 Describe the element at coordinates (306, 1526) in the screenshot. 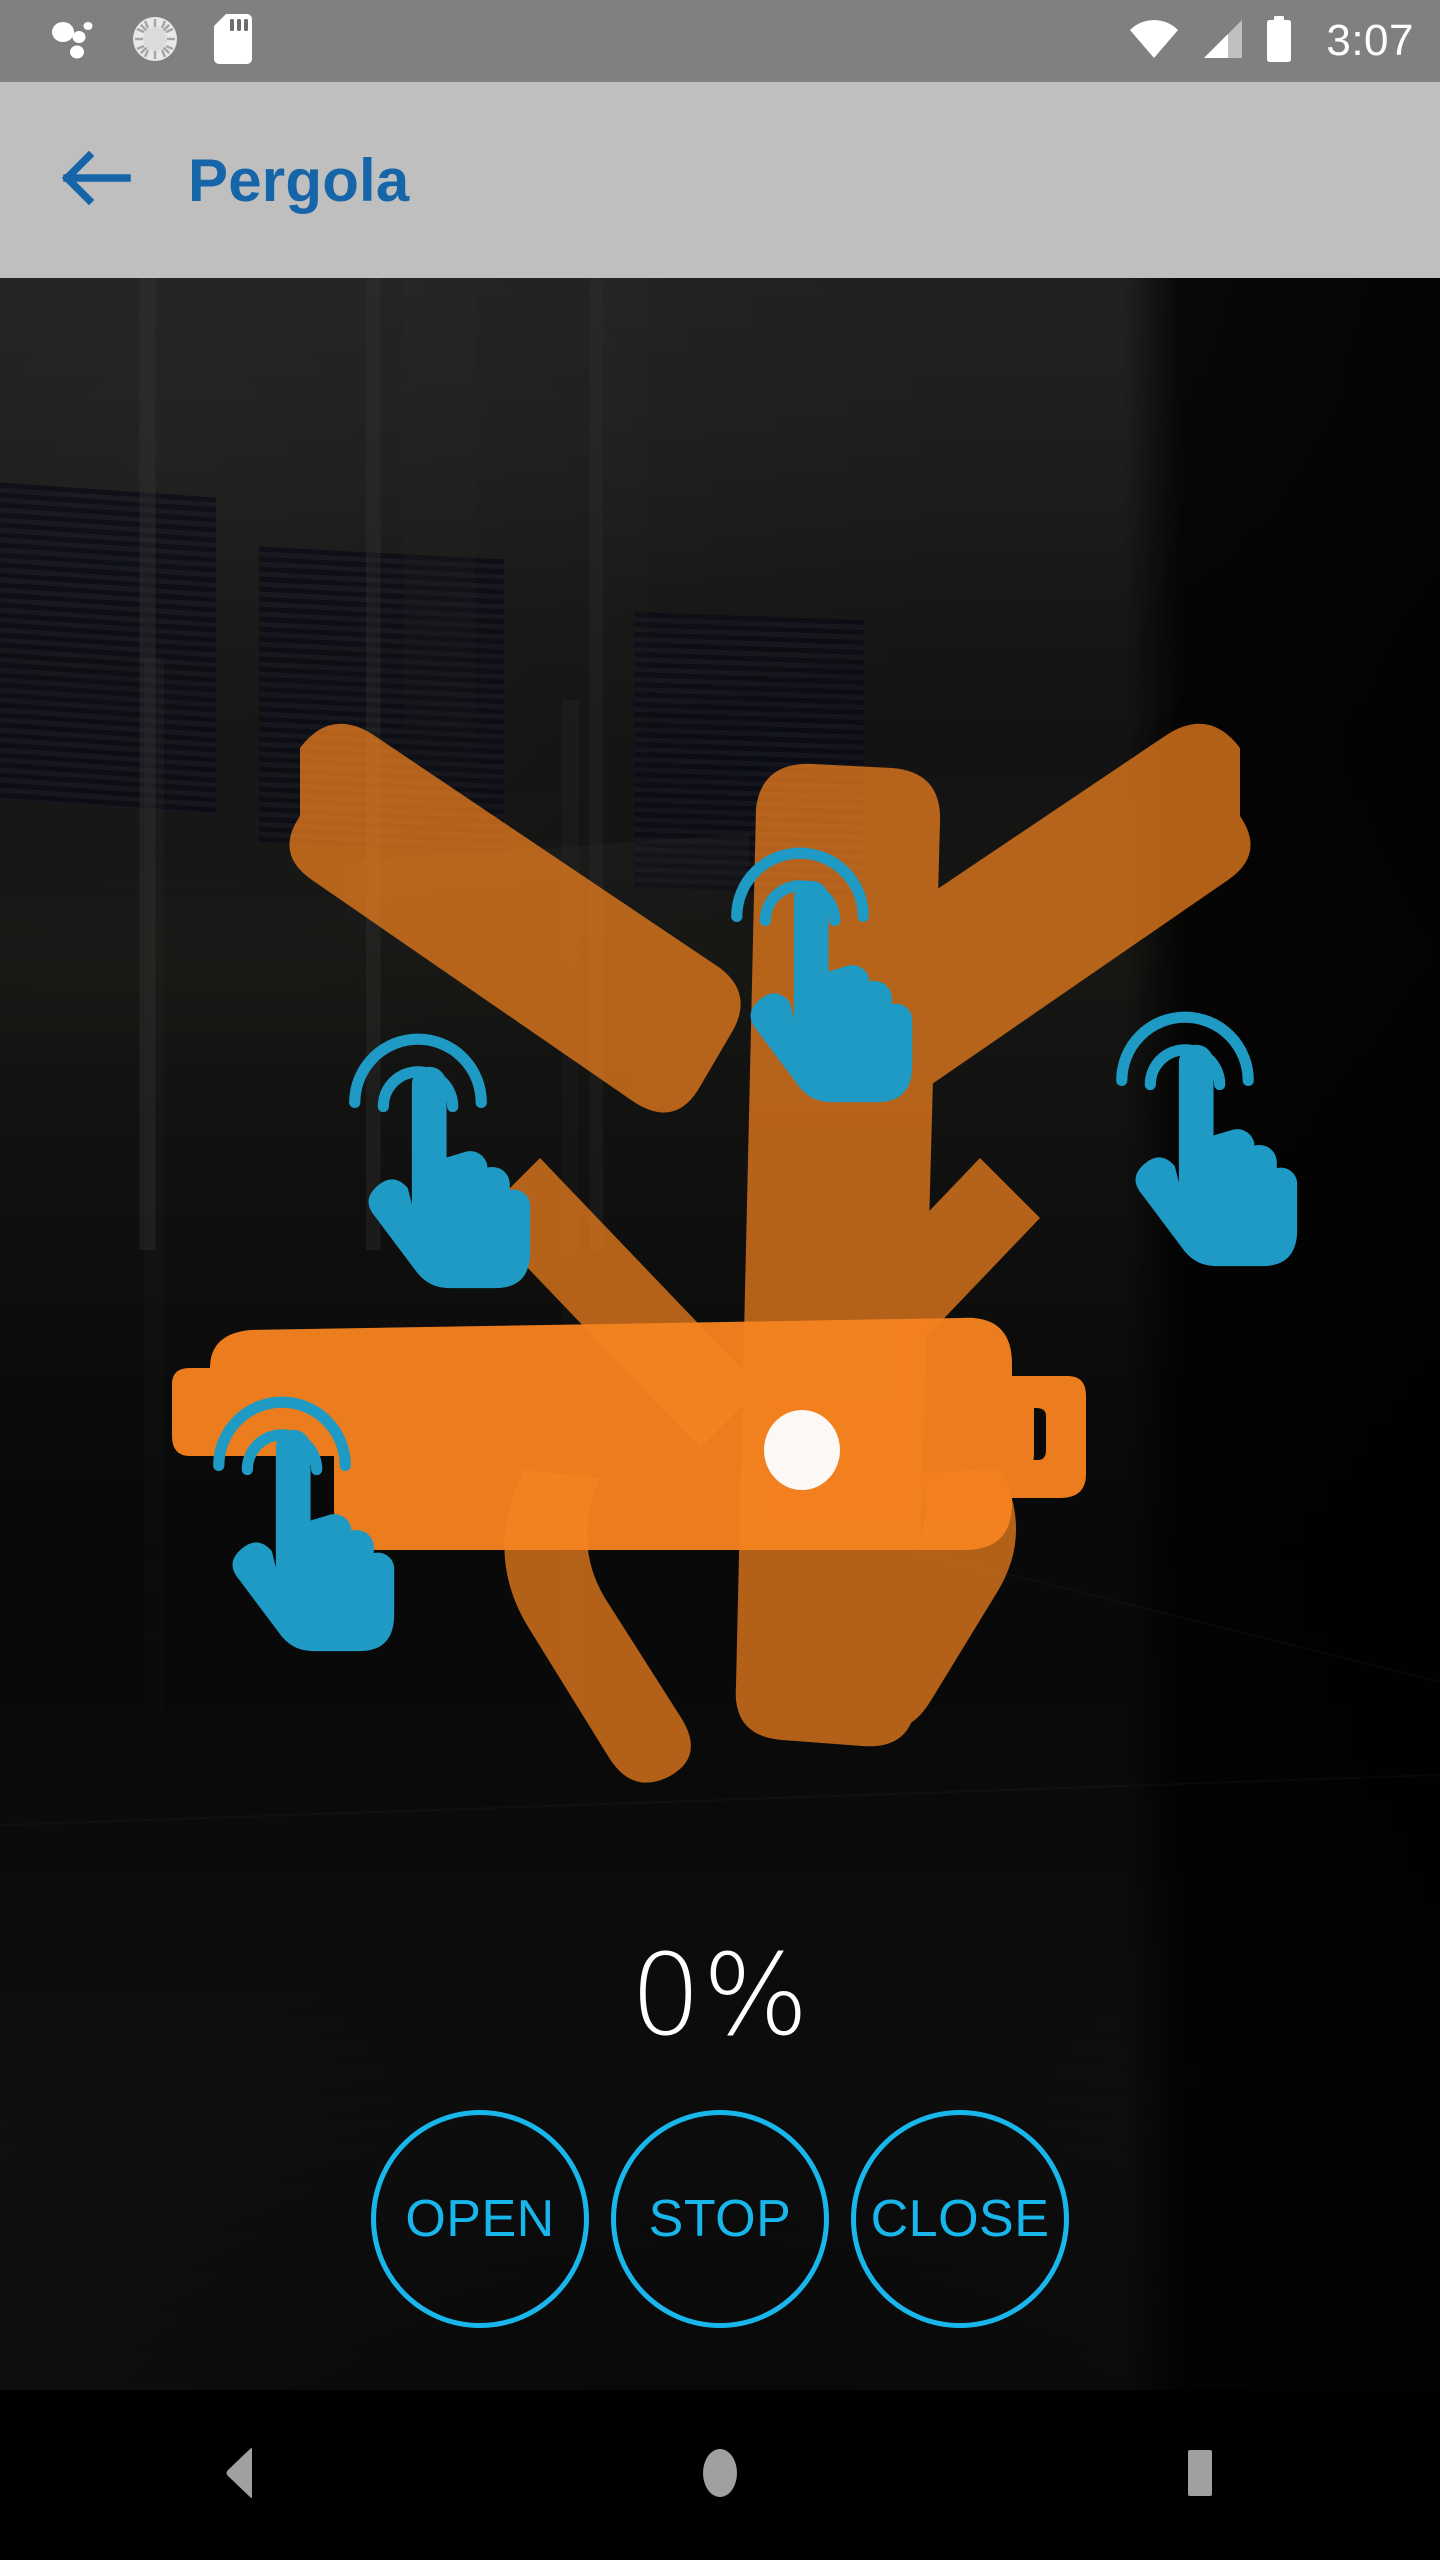

I see `tap-hotspot-front-bar` at that location.